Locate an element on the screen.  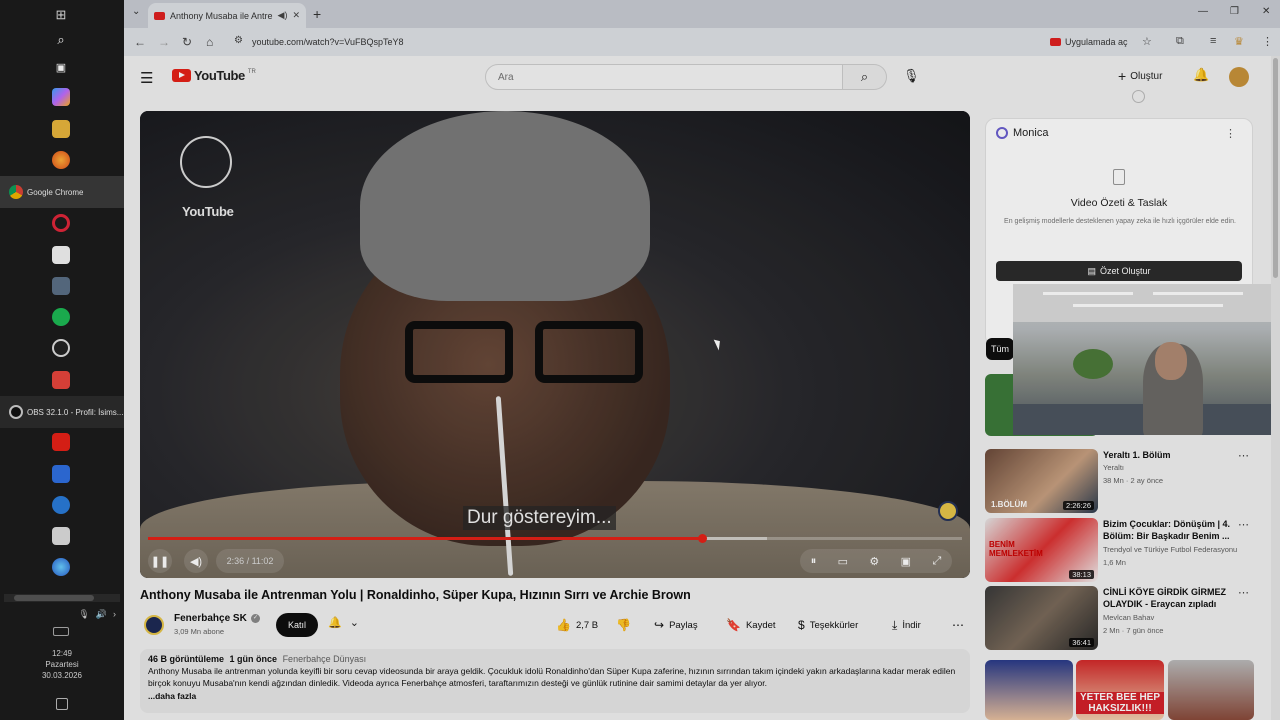
channel-avatar is located at coordinates (154, 625).